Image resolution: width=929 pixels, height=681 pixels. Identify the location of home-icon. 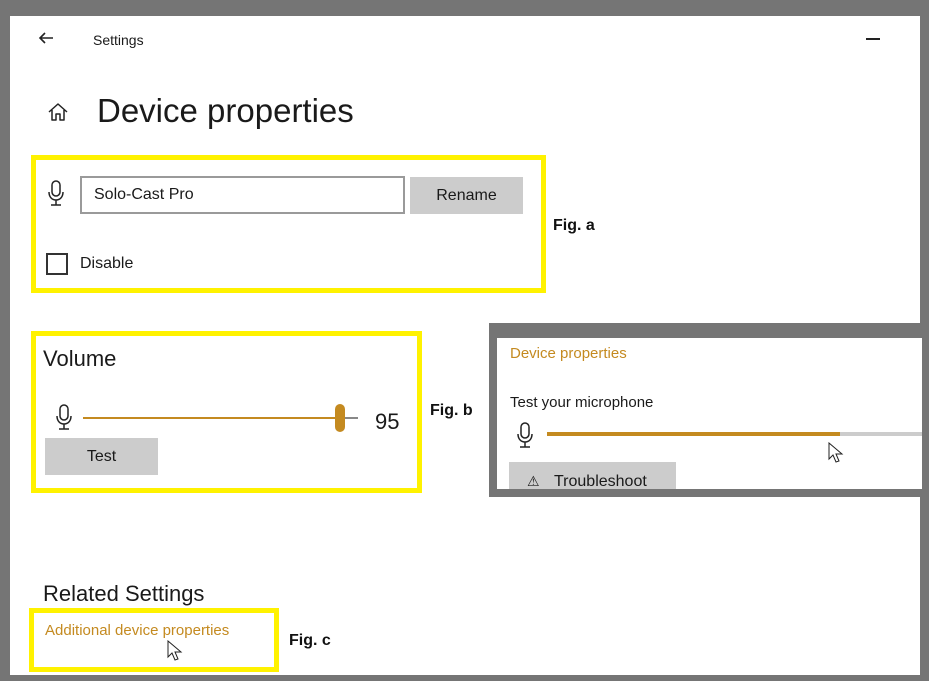
(58, 112).